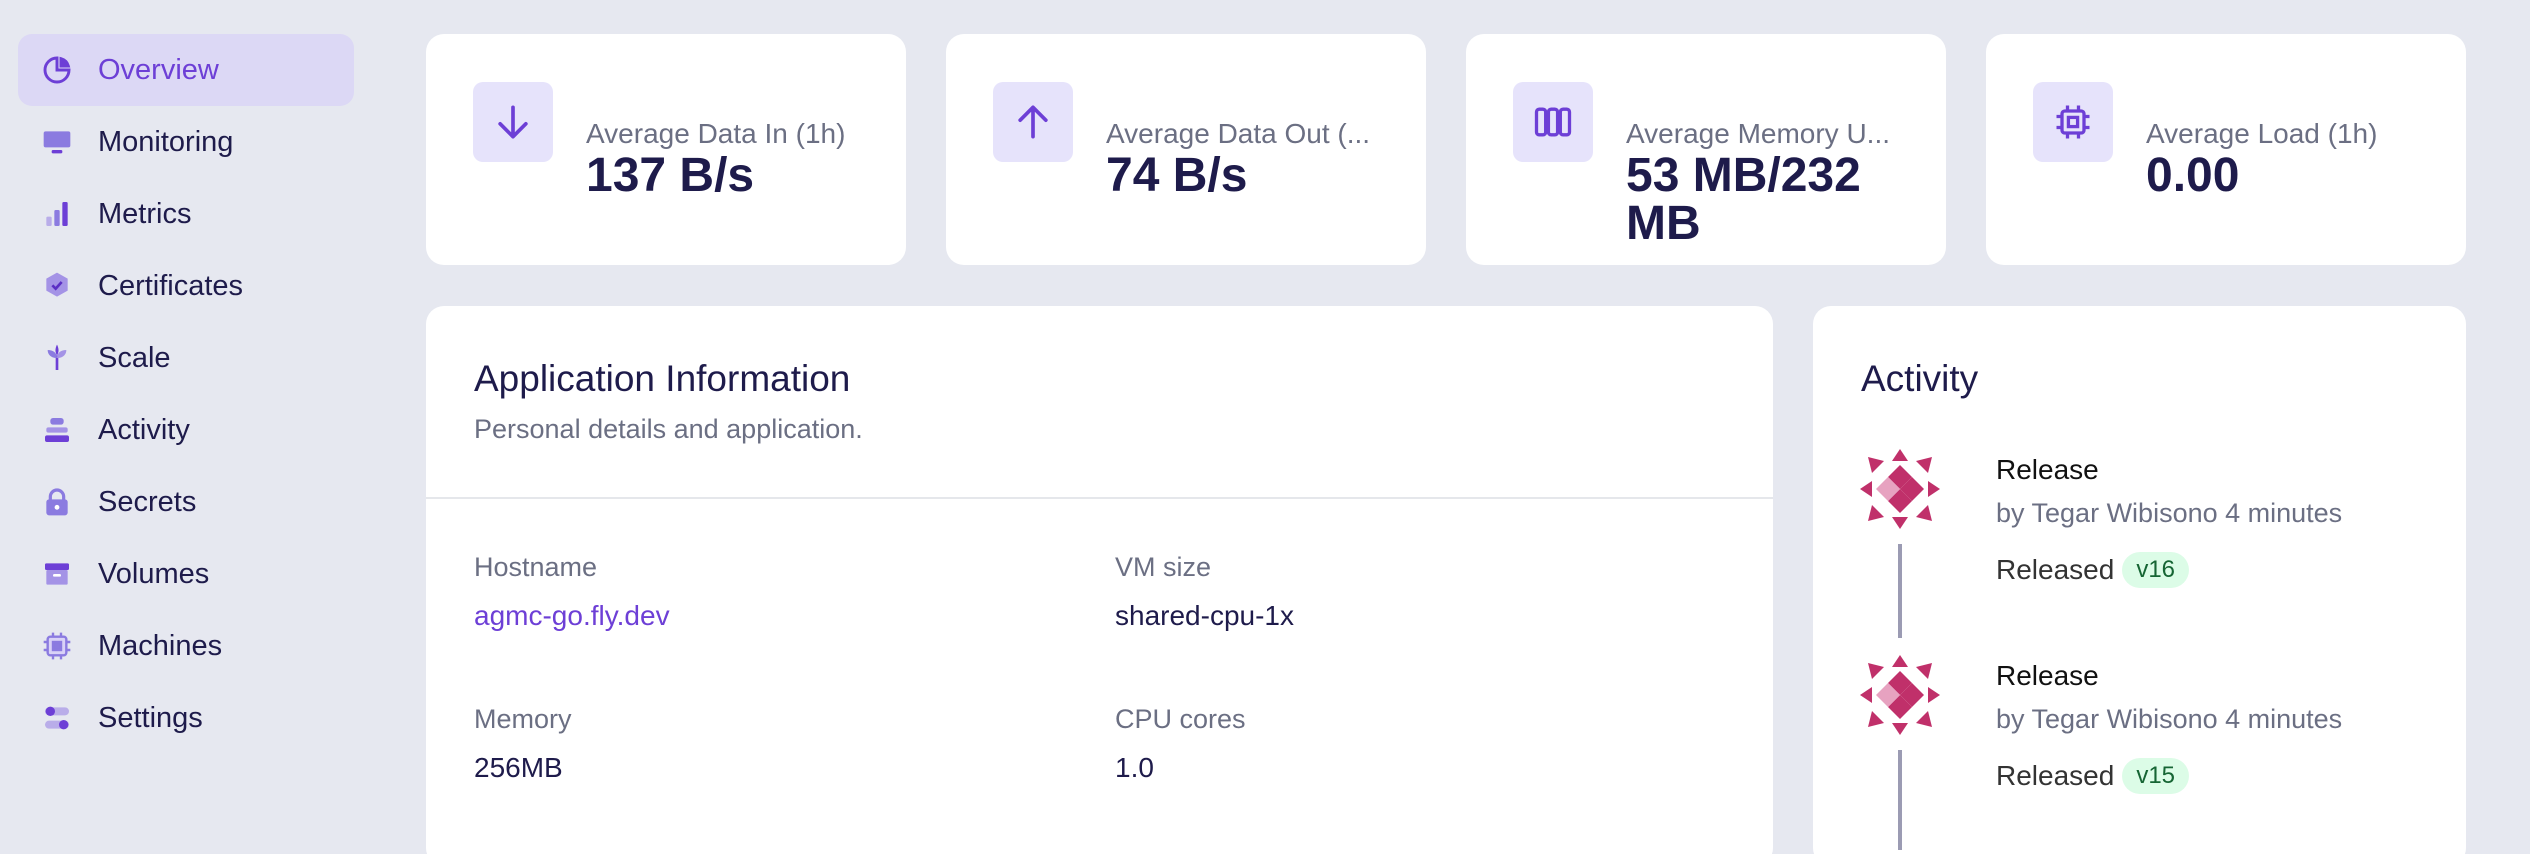  I want to click on sidebar-item-machines: Machines, so click(186, 646).